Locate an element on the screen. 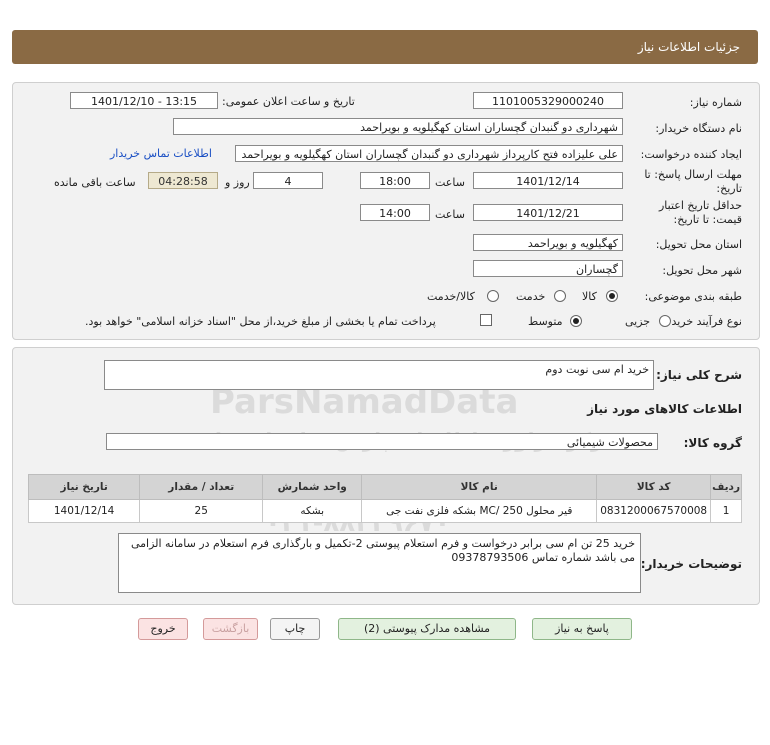  reply-date-field: 1401/12/14 is located at coordinates (548, 180).